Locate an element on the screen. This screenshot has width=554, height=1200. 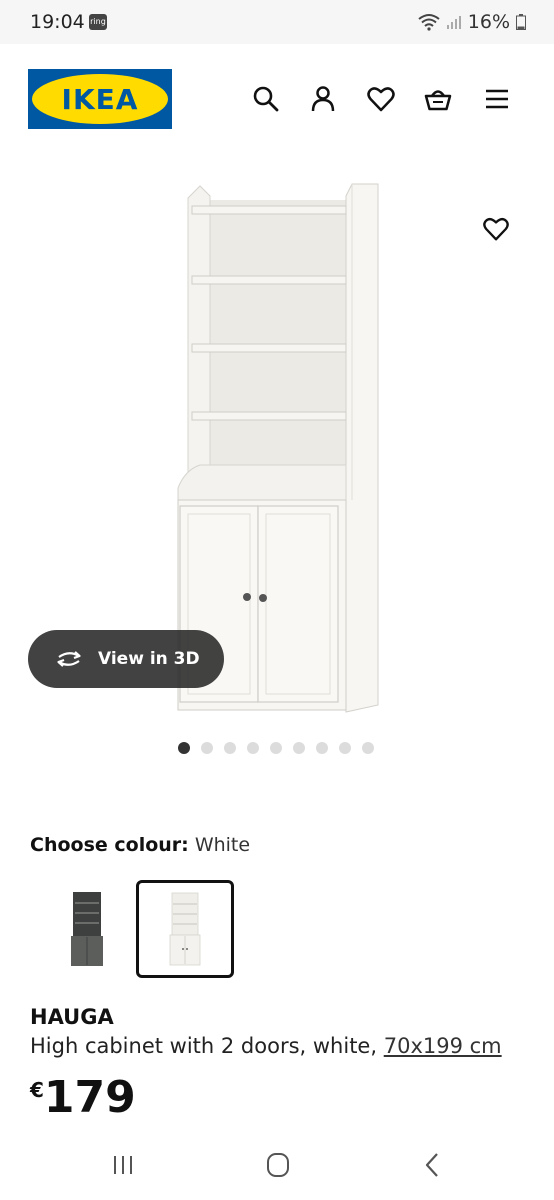
home-icon is located at coordinates (278, 1165).